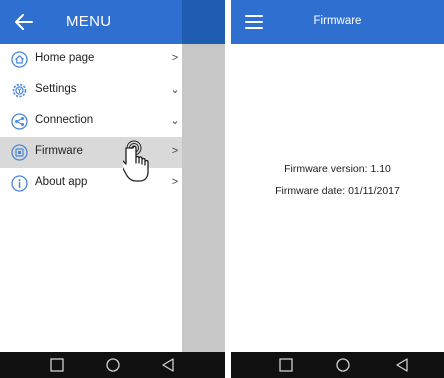 This screenshot has height=378, width=444. I want to click on drawer-scrim, so click(203, 198).